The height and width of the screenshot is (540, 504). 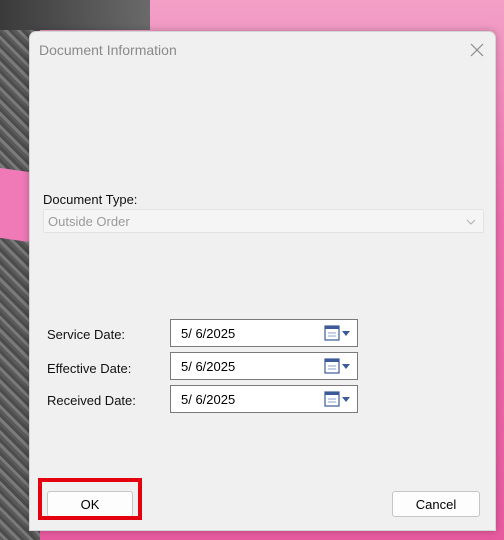 I want to click on effective-date-calendar-button, so click(x=338, y=366).